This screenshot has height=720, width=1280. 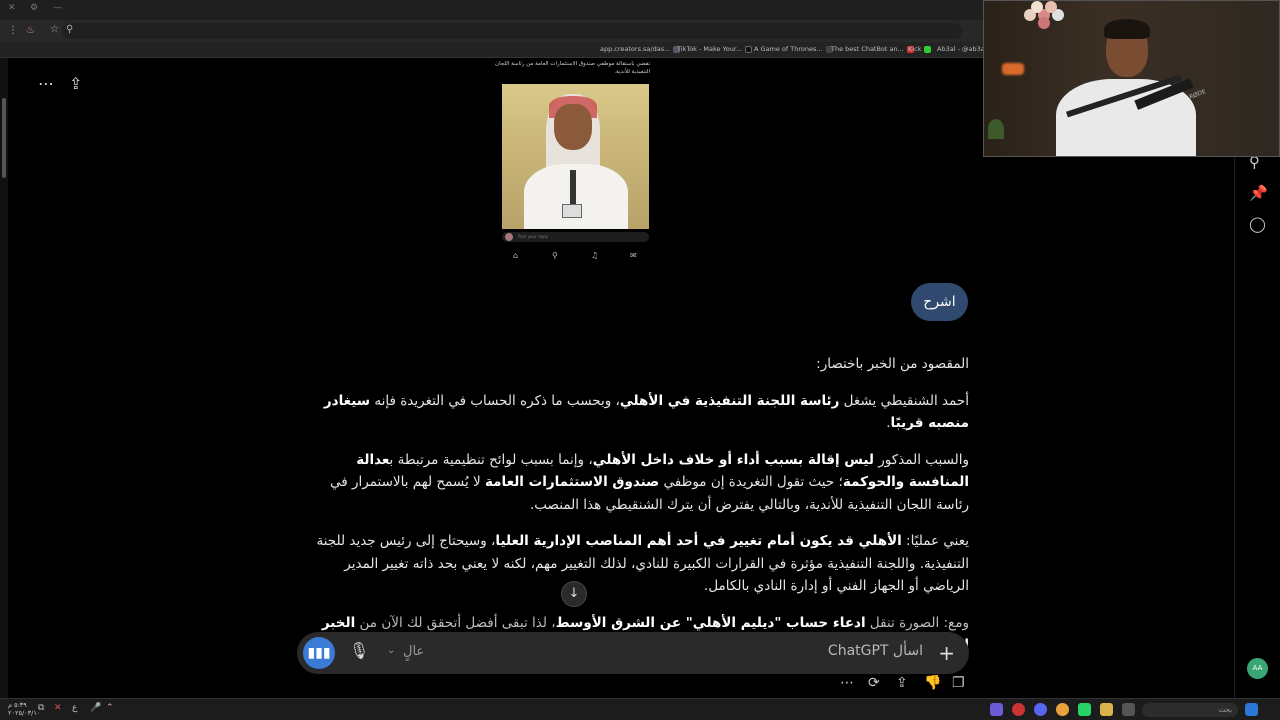 I want to click on embedded-image-photo, so click(x=575, y=156).